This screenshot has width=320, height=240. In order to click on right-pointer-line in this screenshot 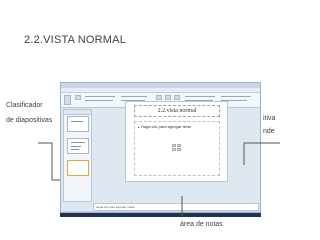, I will do `click(261, 153)`.